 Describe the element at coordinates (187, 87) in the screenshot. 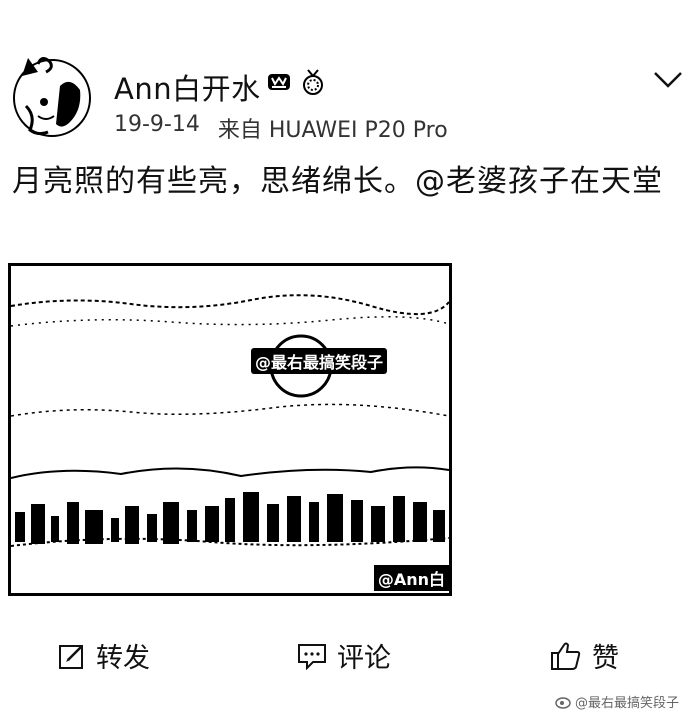

I see `username: Ann白开水` at that location.